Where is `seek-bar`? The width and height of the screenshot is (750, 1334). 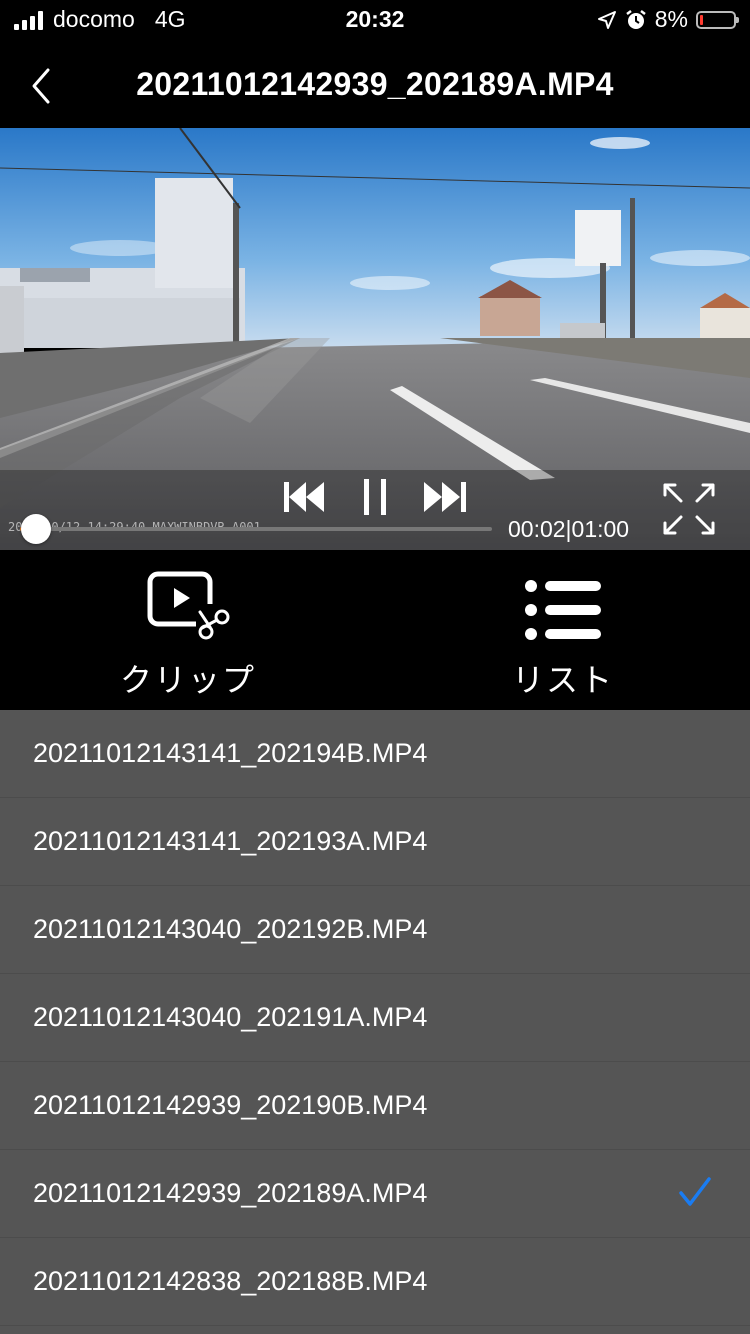 seek-bar is located at coordinates (256, 529).